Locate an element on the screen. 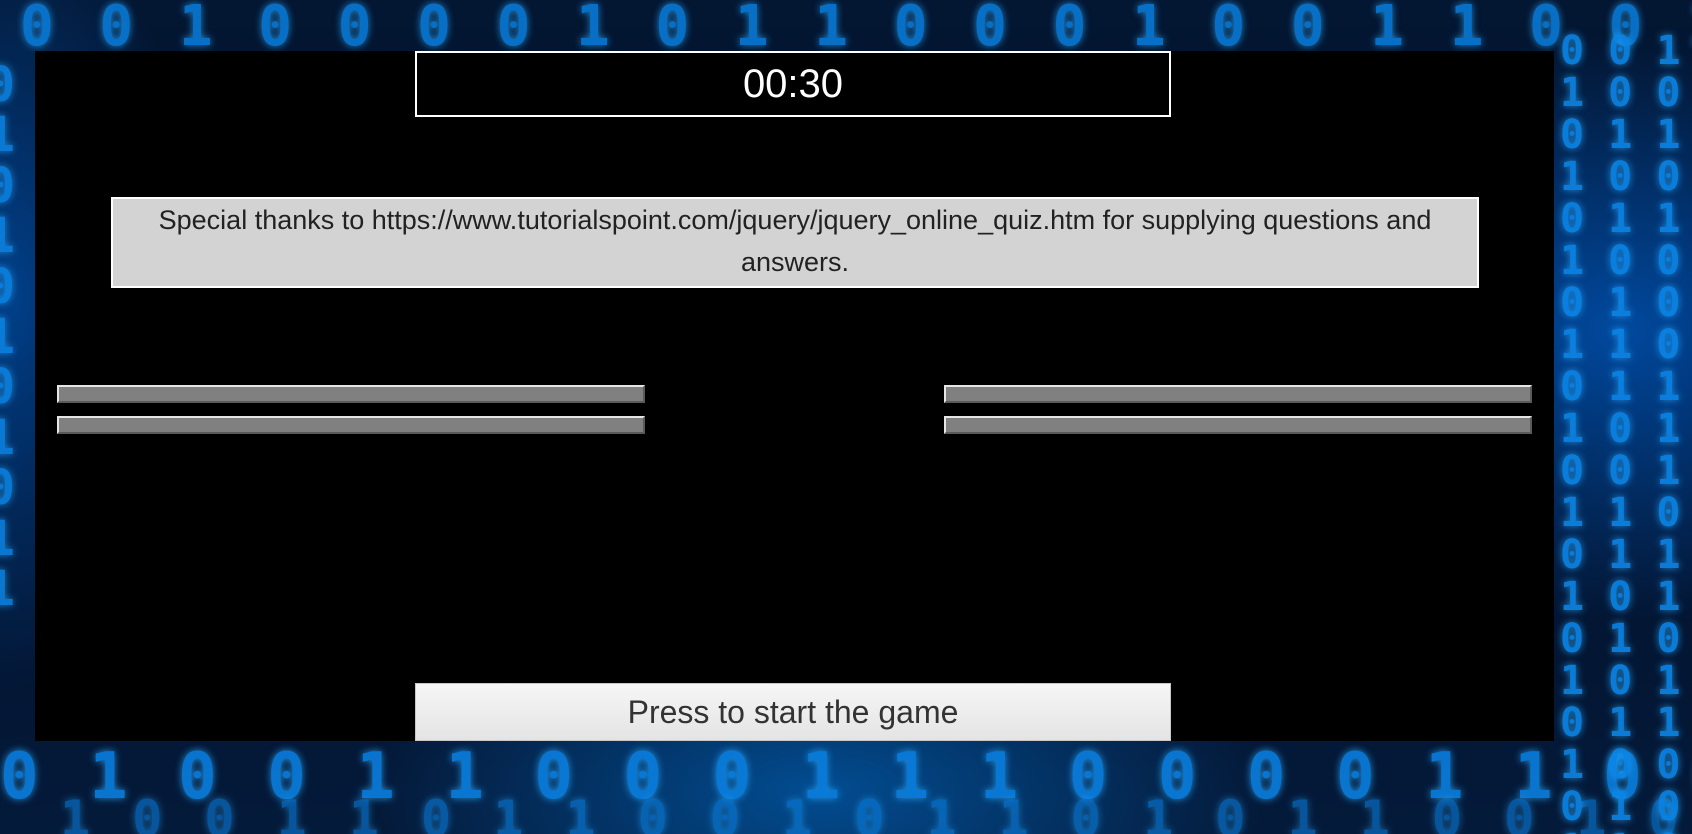  countdown-timer: 00:30 is located at coordinates (793, 84).